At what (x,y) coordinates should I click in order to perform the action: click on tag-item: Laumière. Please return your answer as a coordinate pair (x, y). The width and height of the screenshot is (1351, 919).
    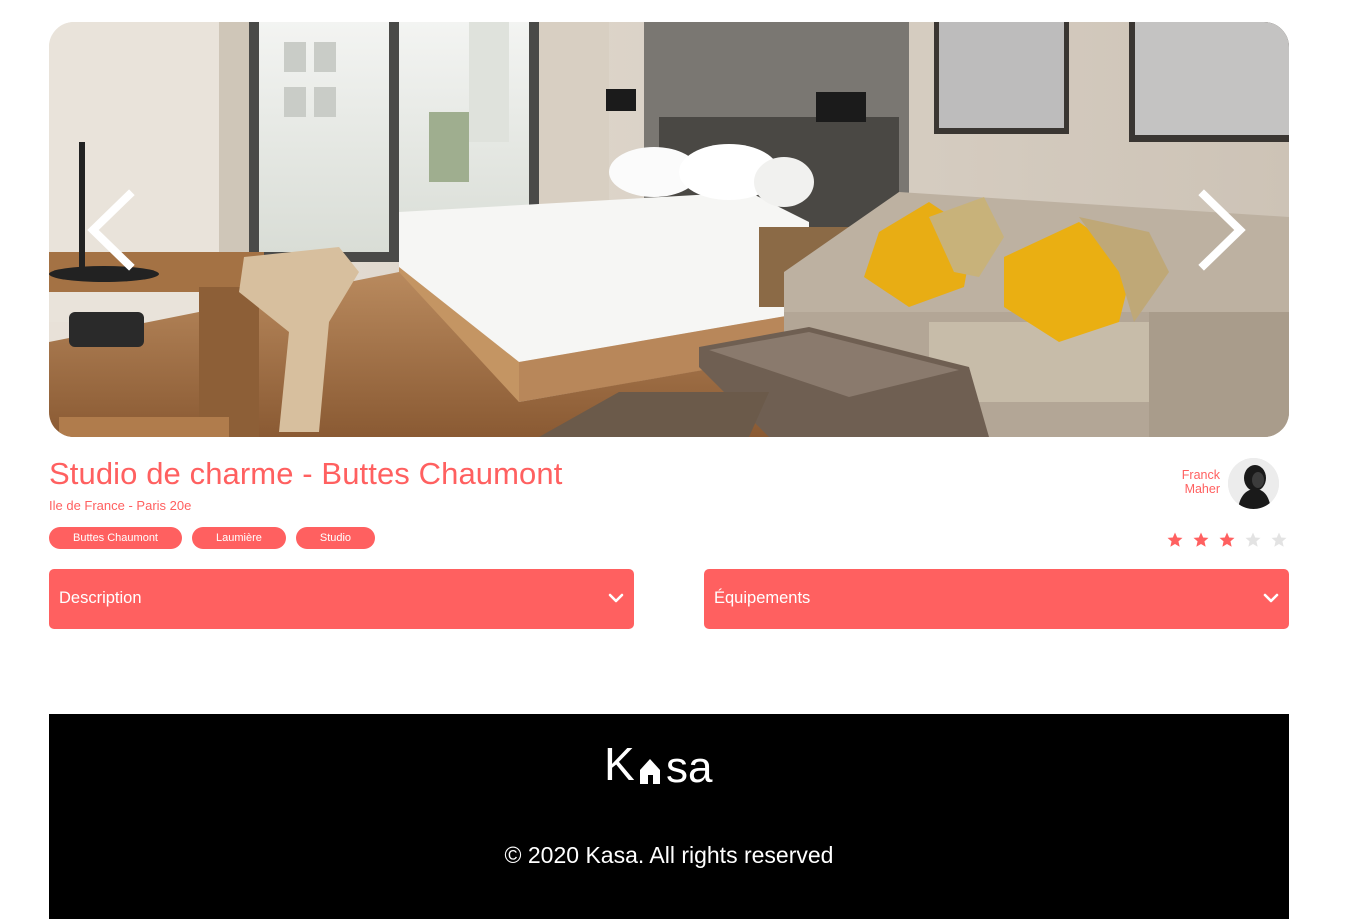
    Looking at the image, I should click on (239, 538).